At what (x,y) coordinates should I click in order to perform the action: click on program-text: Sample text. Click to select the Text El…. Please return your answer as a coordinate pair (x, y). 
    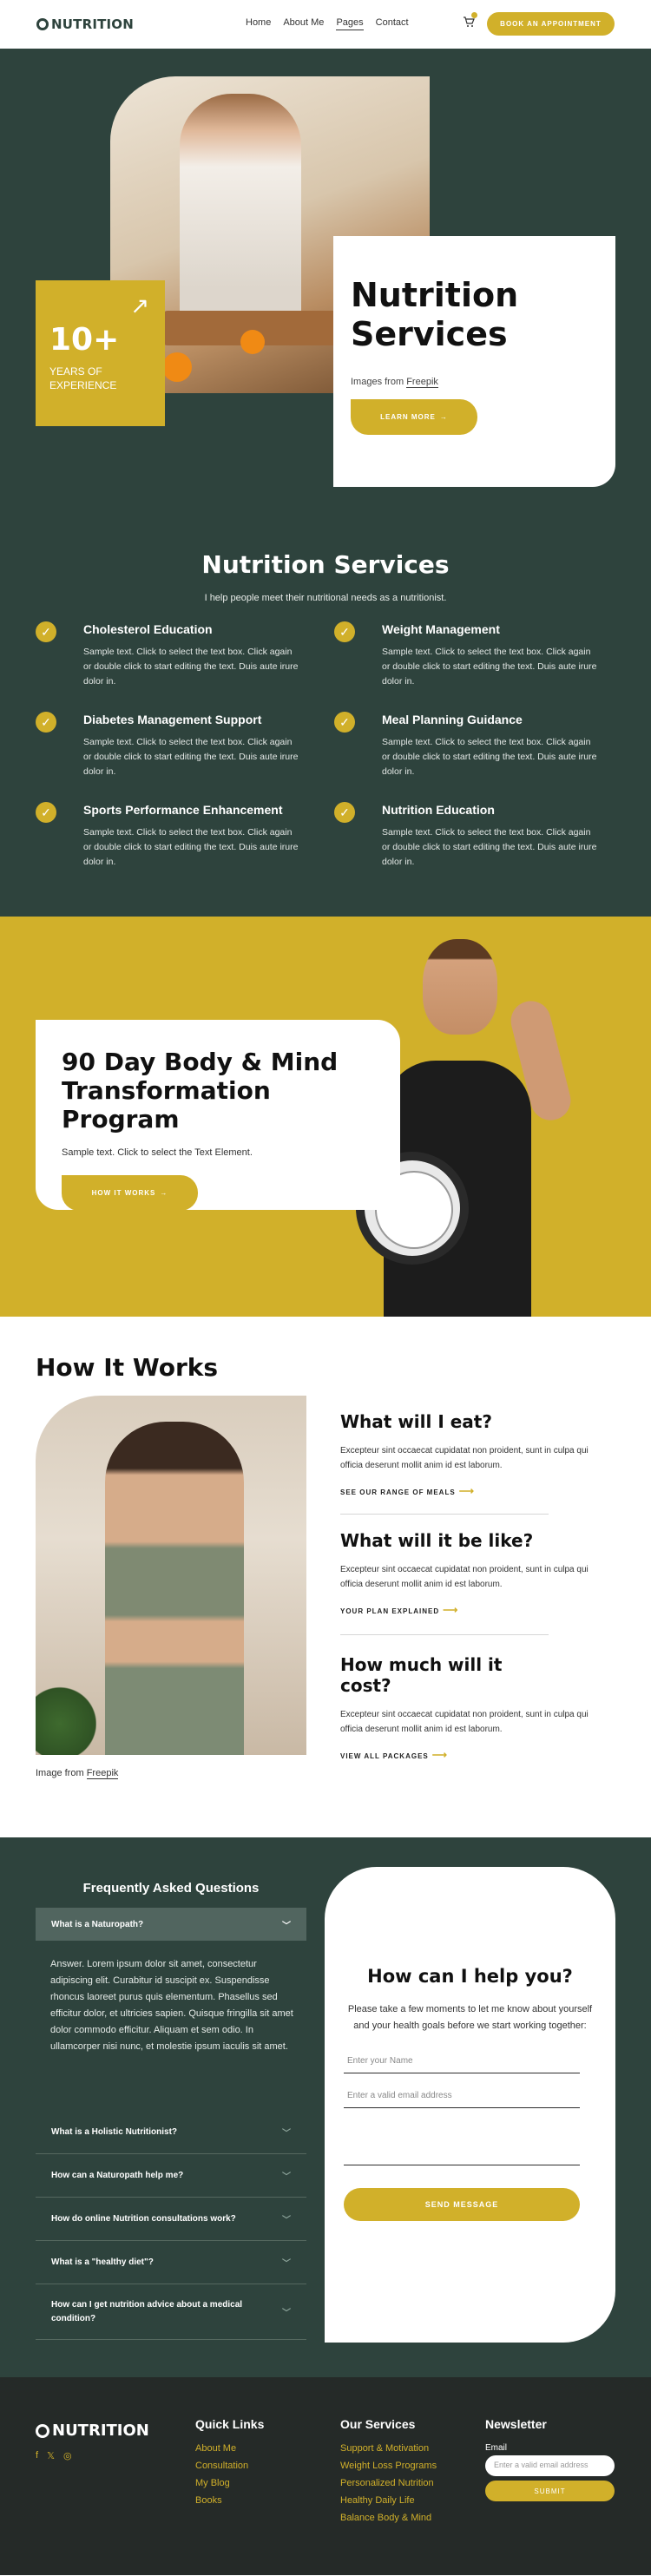
    Looking at the image, I should click on (157, 1153).